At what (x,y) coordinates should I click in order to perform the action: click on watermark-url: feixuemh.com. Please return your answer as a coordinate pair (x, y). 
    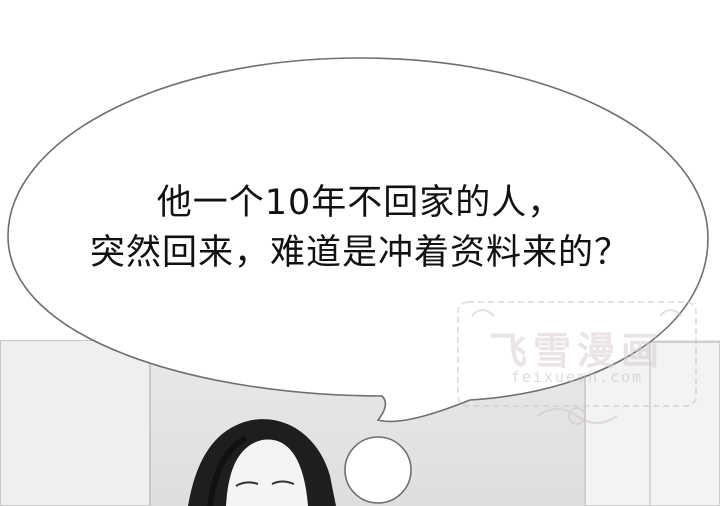
    Looking at the image, I should click on (577, 377).